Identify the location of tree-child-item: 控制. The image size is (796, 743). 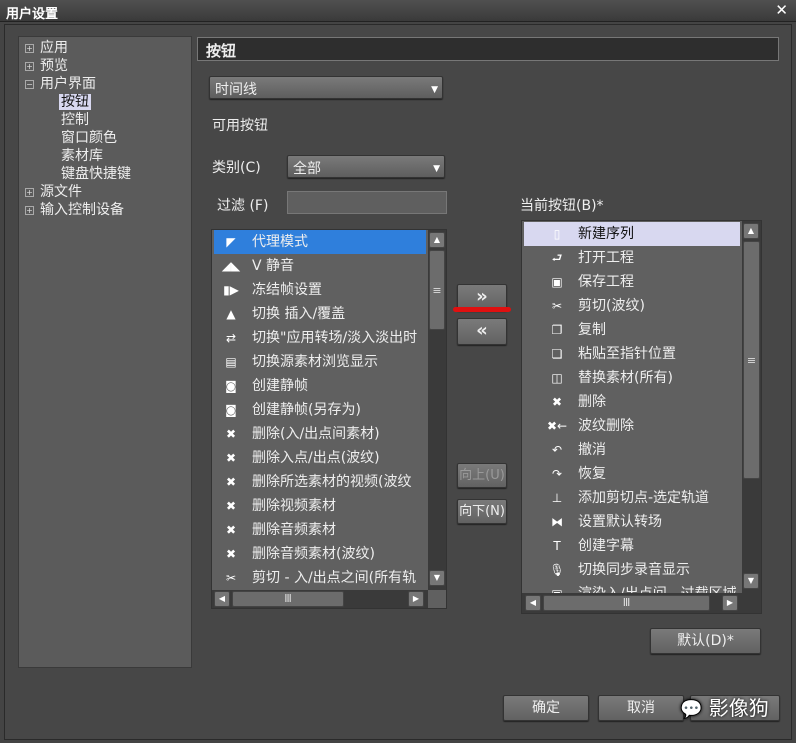
(75, 120).